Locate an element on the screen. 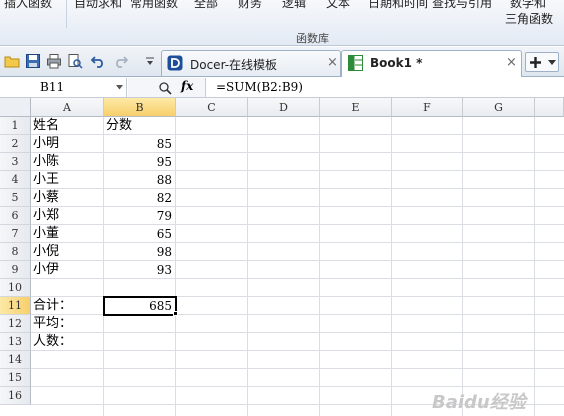  formula-bar: B11 fx =SUM(B2:B9) is located at coordinates (282, 88).